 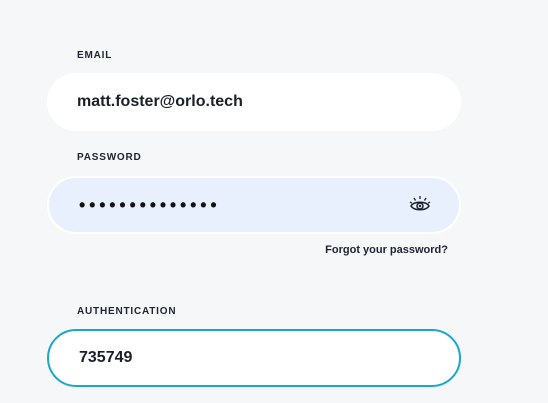 I want to click on authentication-value: 735749, so click(x=106, y=357).